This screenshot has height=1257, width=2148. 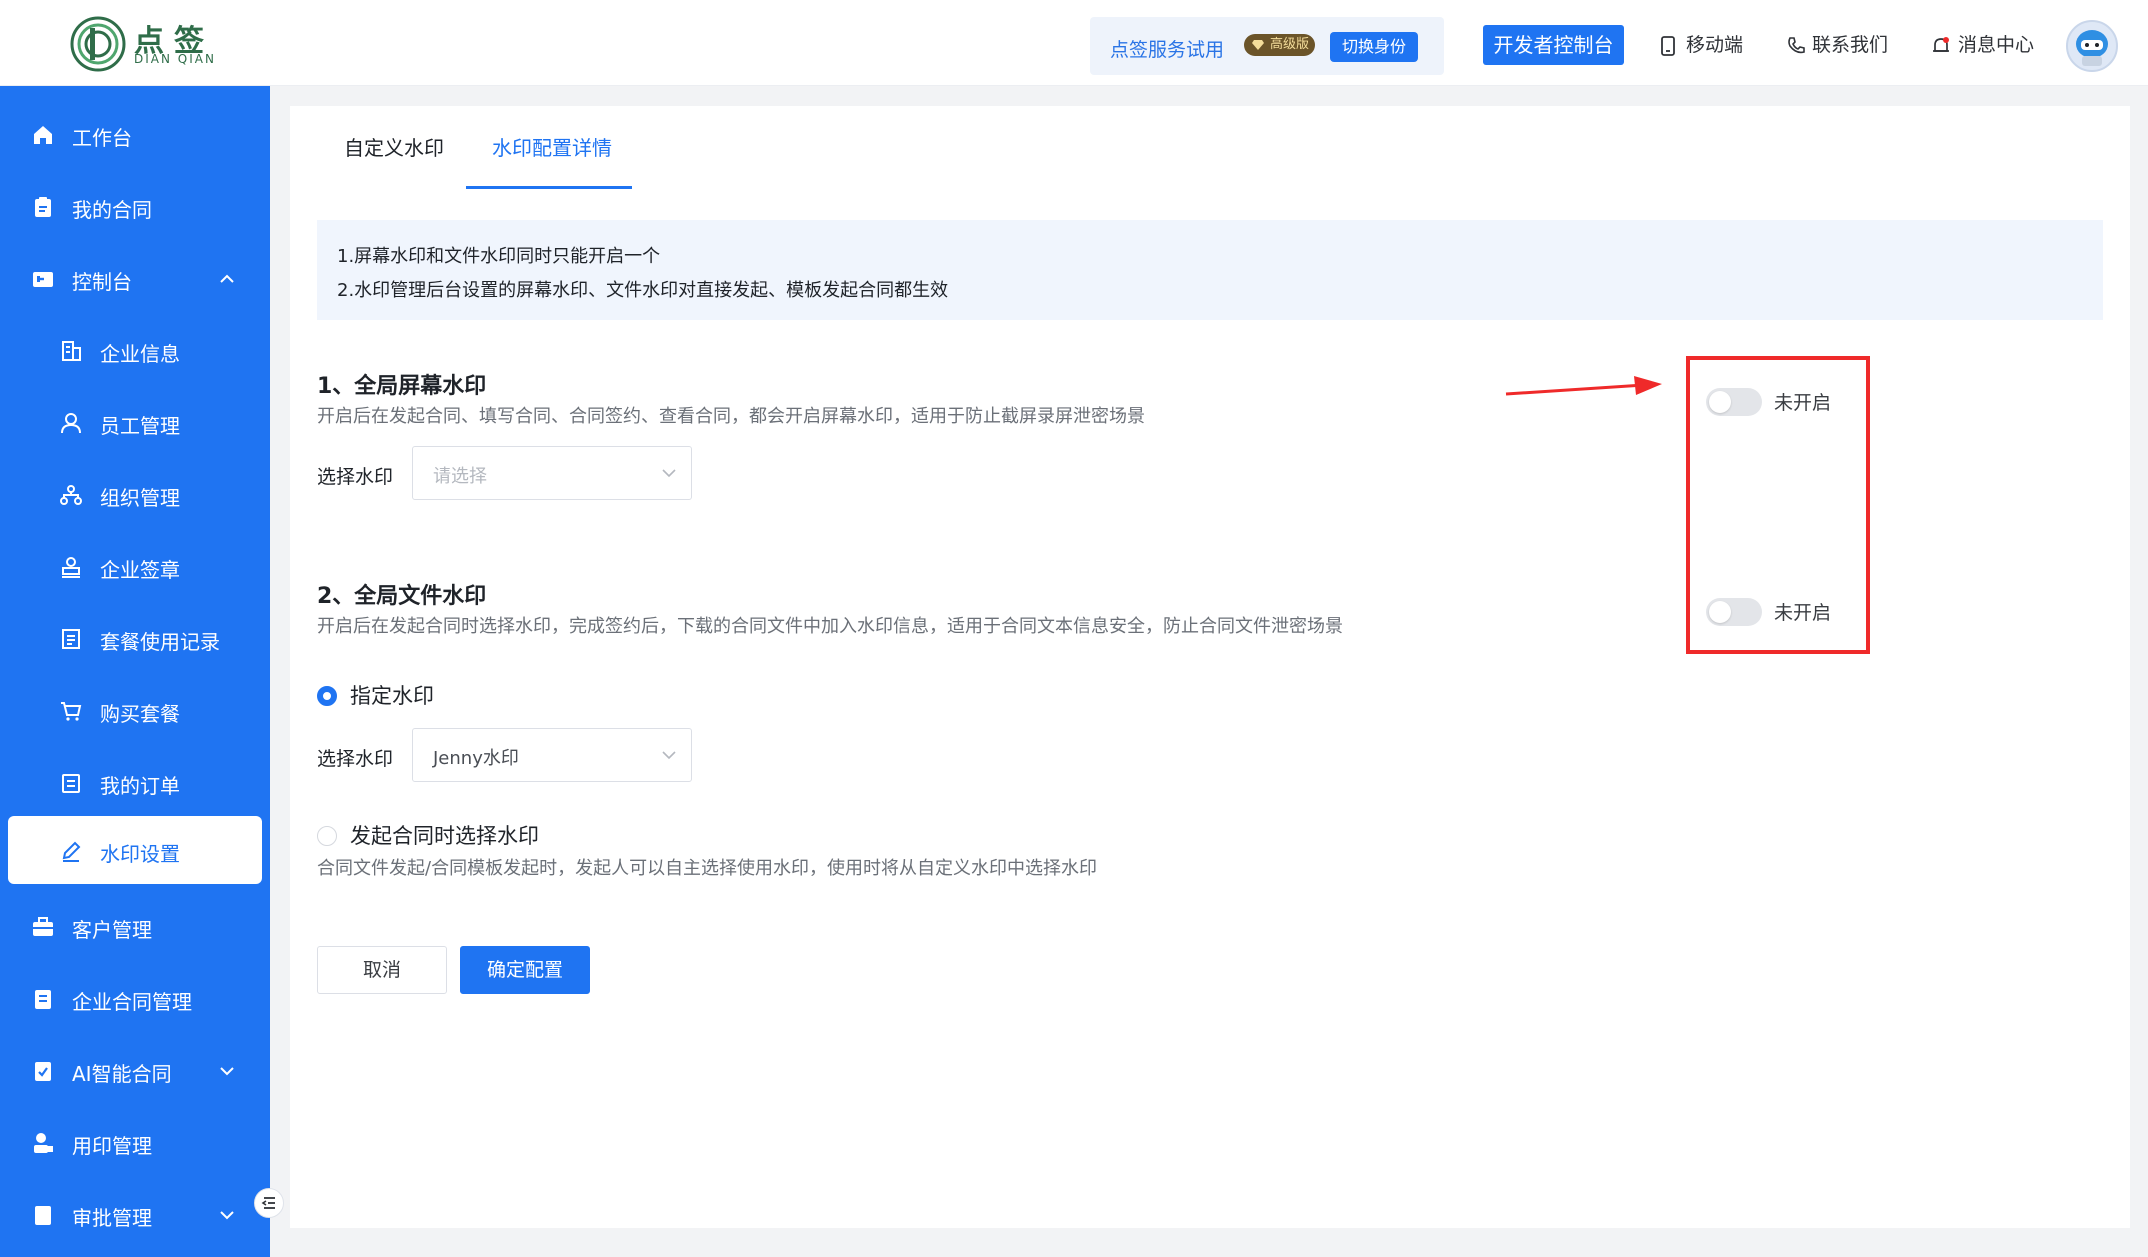 What do you see at coordinates (112, 930) in the screenshot?
I see `sidebar-item-label: 客户管理` at bounding box center [112, 930].